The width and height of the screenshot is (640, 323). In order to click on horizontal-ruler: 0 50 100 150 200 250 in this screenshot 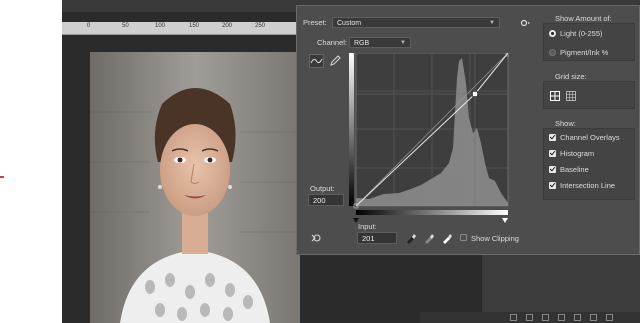, I will do `click(181, 28)`.